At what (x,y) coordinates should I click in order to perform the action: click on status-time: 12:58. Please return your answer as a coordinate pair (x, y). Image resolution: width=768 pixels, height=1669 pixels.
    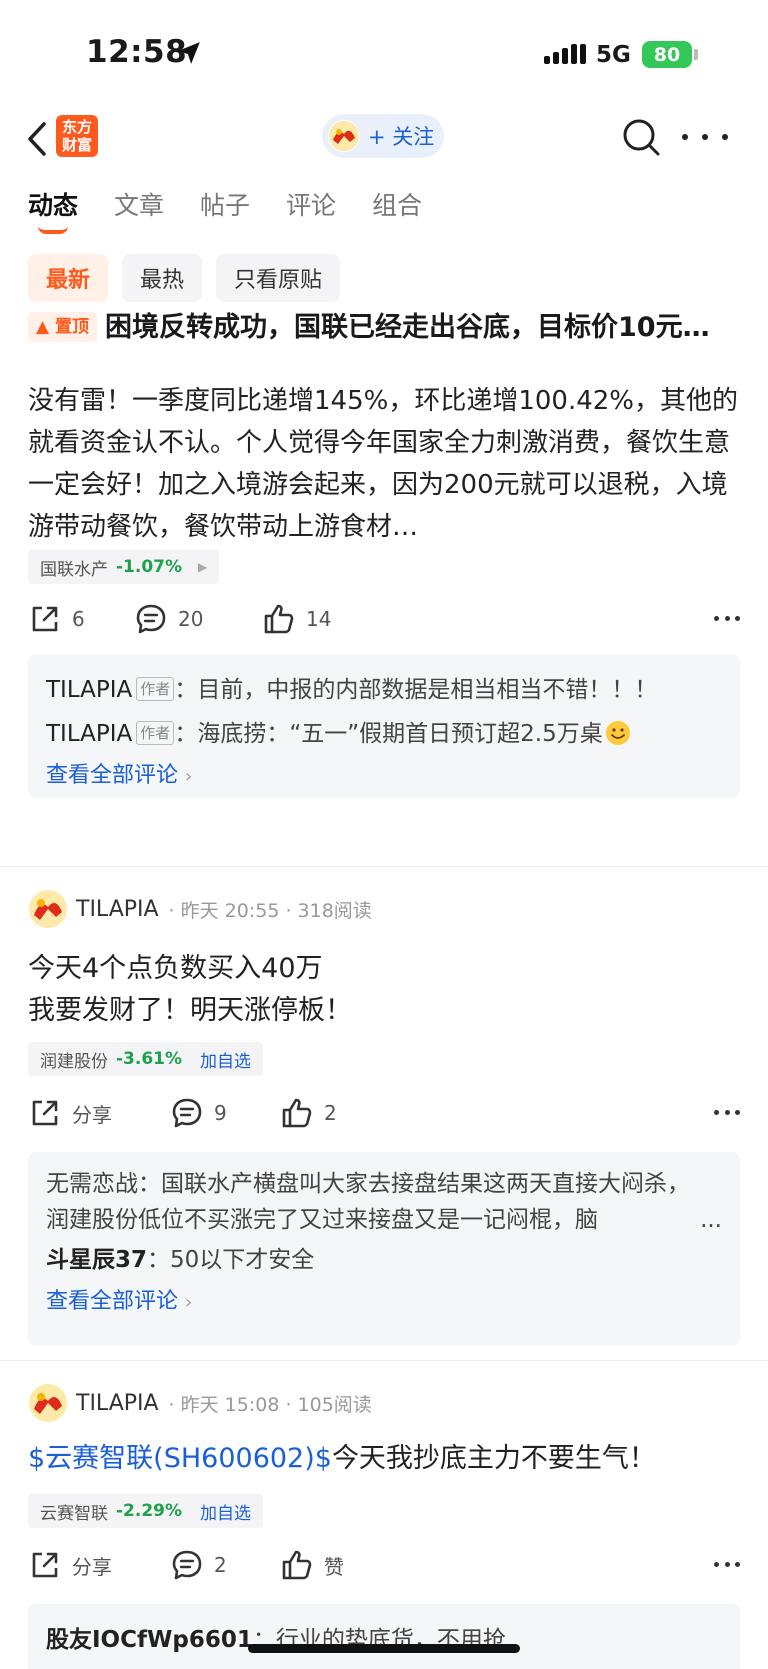
    Looking at the image, I should click on (137, 52).